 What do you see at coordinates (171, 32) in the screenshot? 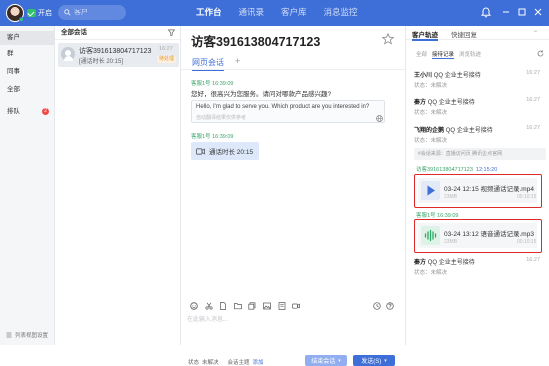
I see `filter-icon` at bounding box center [171, 32].